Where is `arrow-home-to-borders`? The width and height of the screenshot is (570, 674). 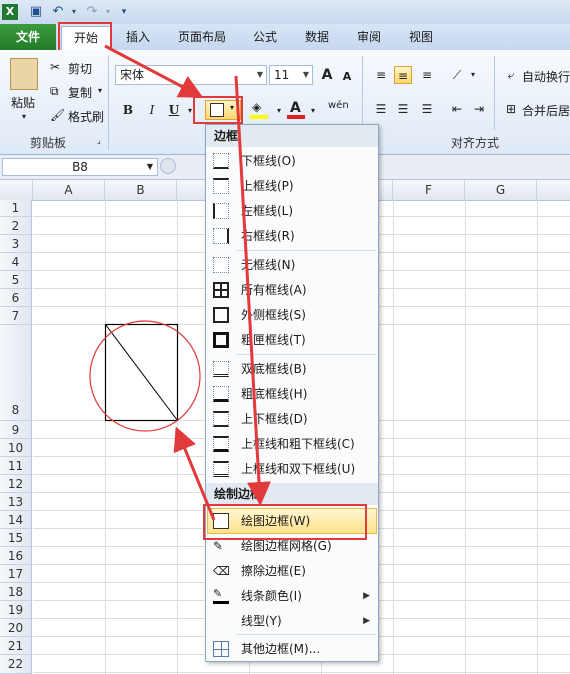 arrow-home-to-borders is located at coordinates (154, 71).